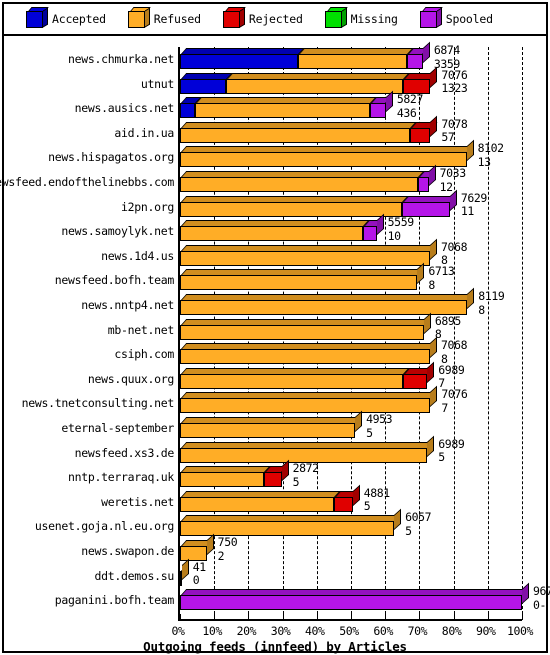 This screenshot has width=550, height=655. Describe the element at coordinates (275, 548) in the screenshot. I see `bar-row: news.swapon.de 750 2` at that location.